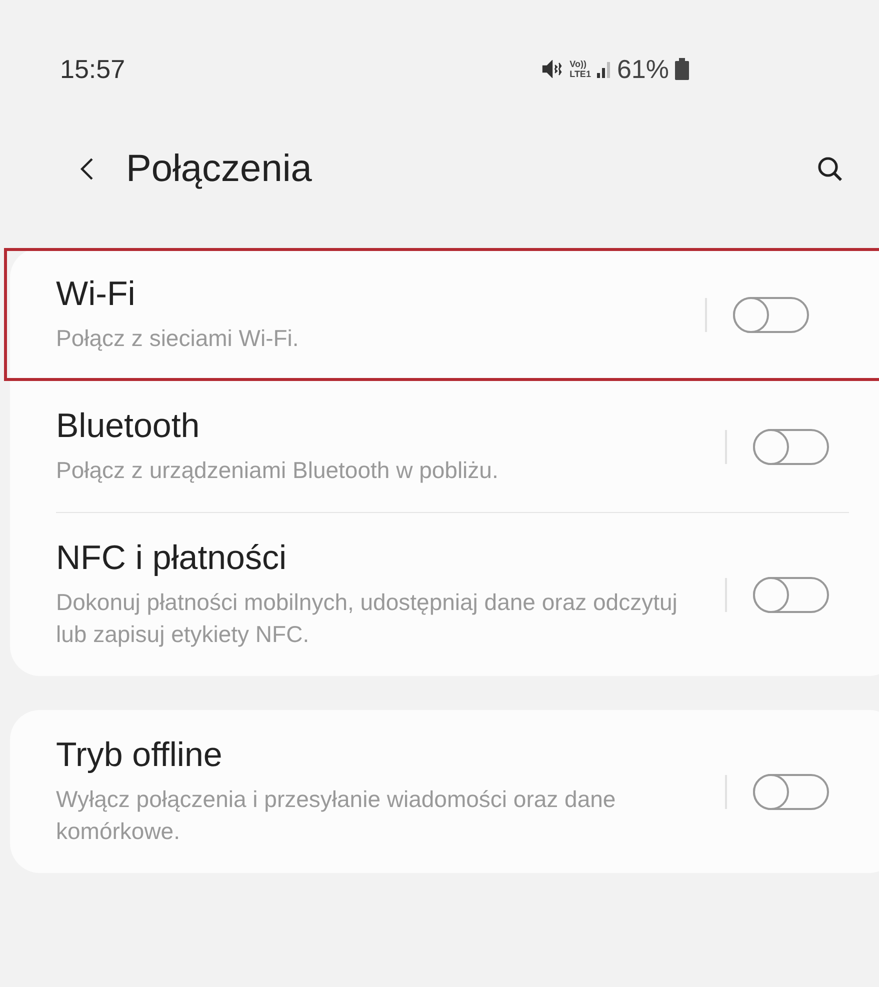 This screenshot has height=987, width=879. Describe the element at coordinates (93, 69) in the screenshot. I see `status-time: 15:57` at that location.